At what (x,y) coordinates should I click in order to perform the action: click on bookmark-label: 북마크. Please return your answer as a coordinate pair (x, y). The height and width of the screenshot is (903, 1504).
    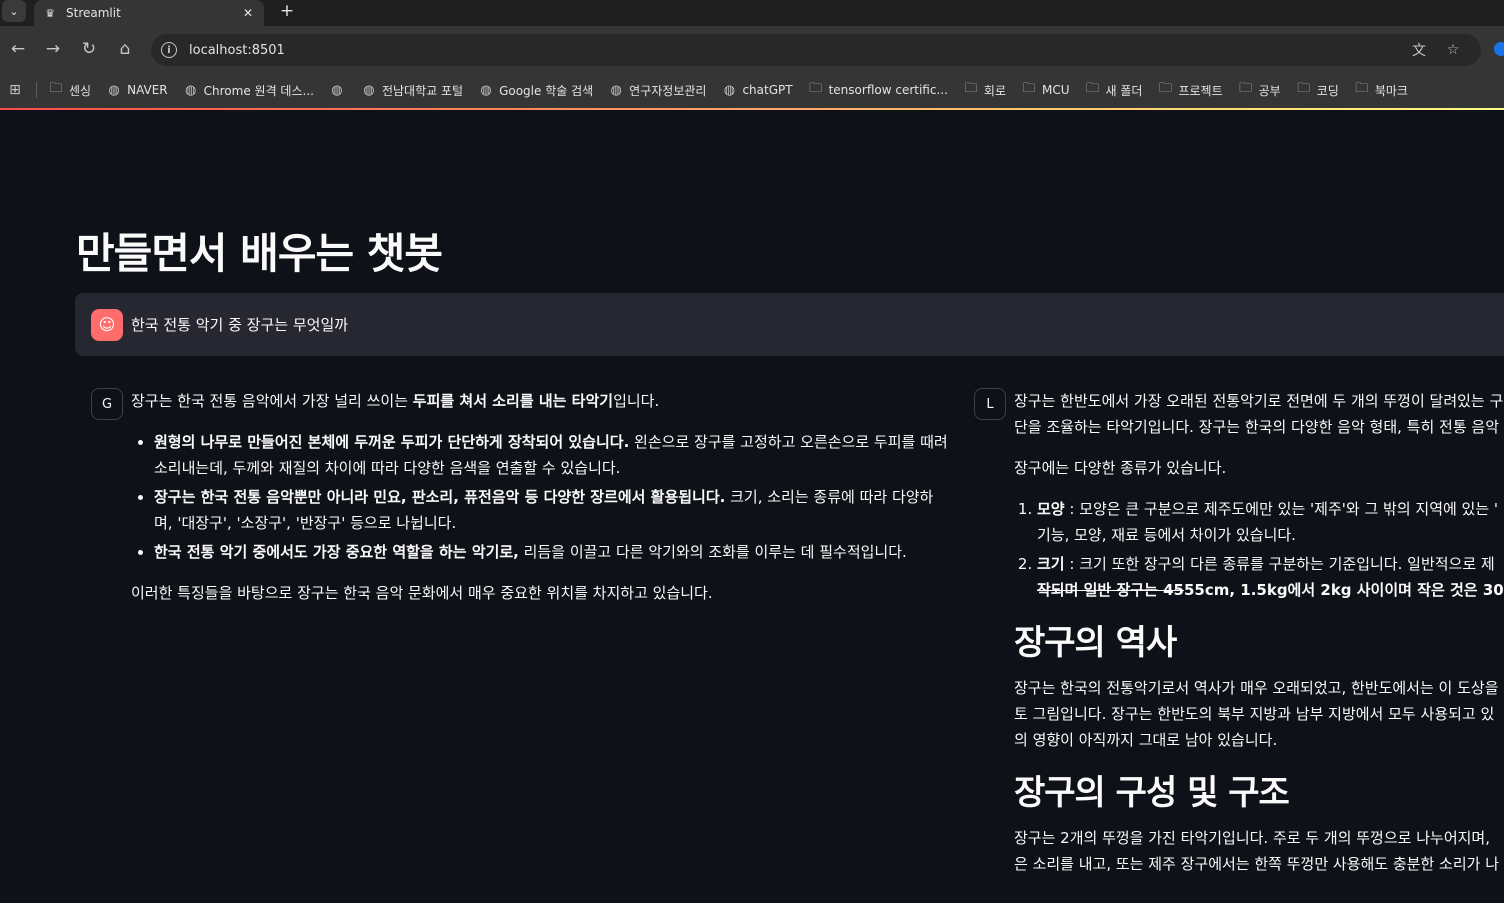
    Looking at the image, I should click on (1391, 90).